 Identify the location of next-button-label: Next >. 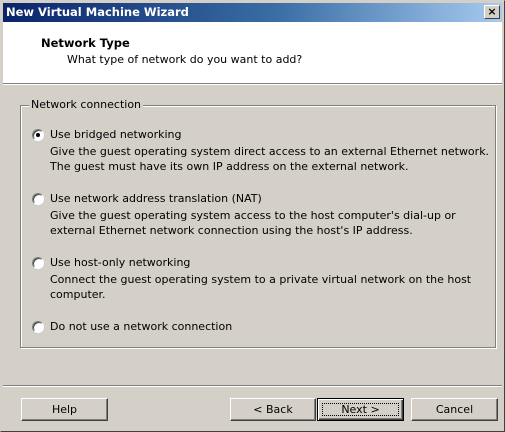
(360, 409).